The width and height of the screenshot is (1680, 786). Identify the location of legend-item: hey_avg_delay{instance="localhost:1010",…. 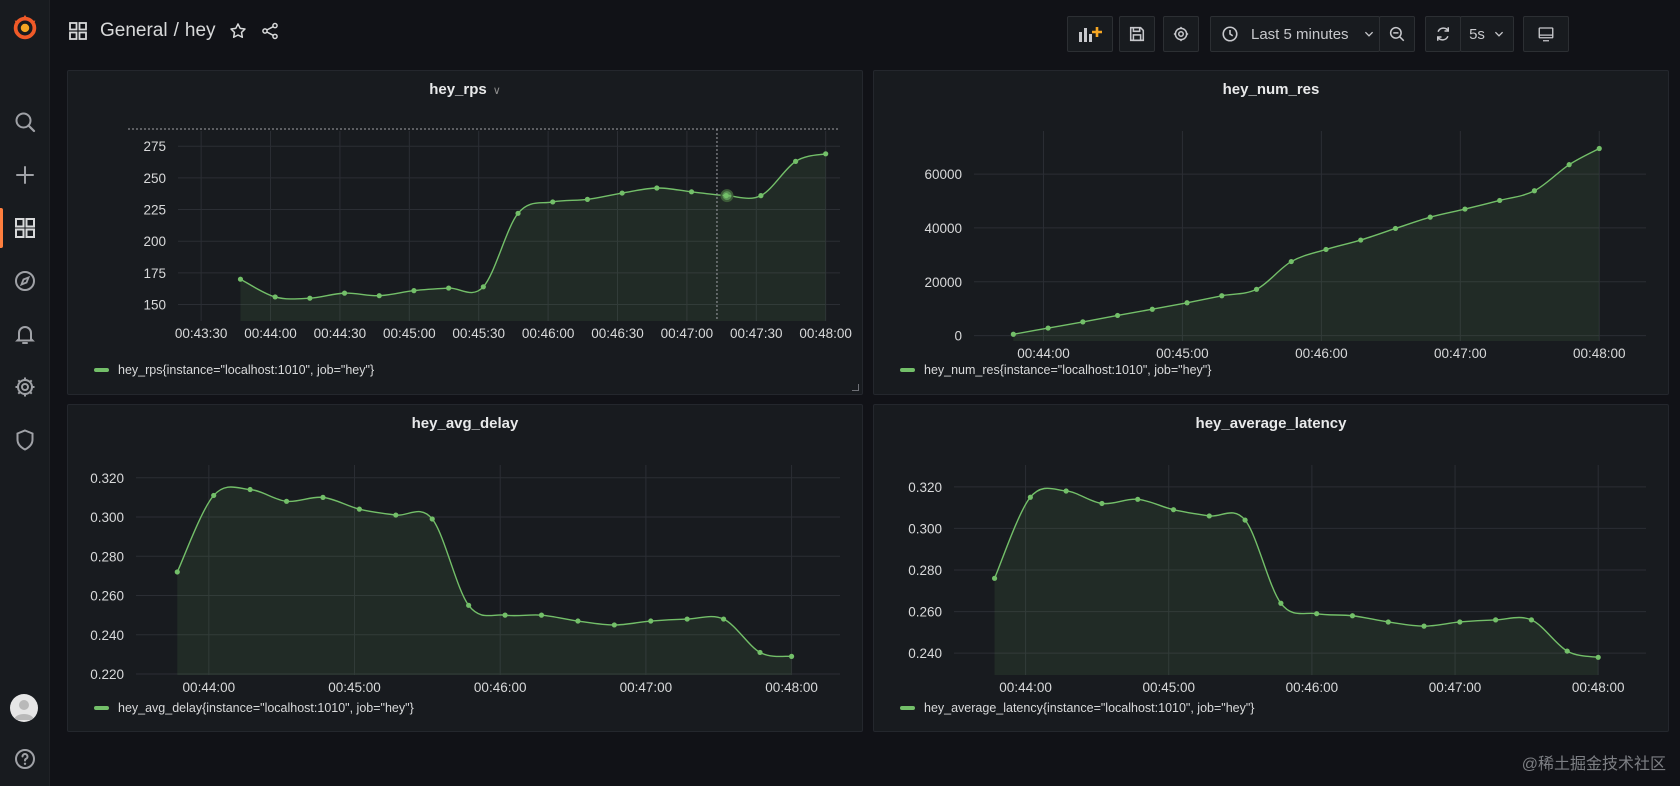
(254, 708).